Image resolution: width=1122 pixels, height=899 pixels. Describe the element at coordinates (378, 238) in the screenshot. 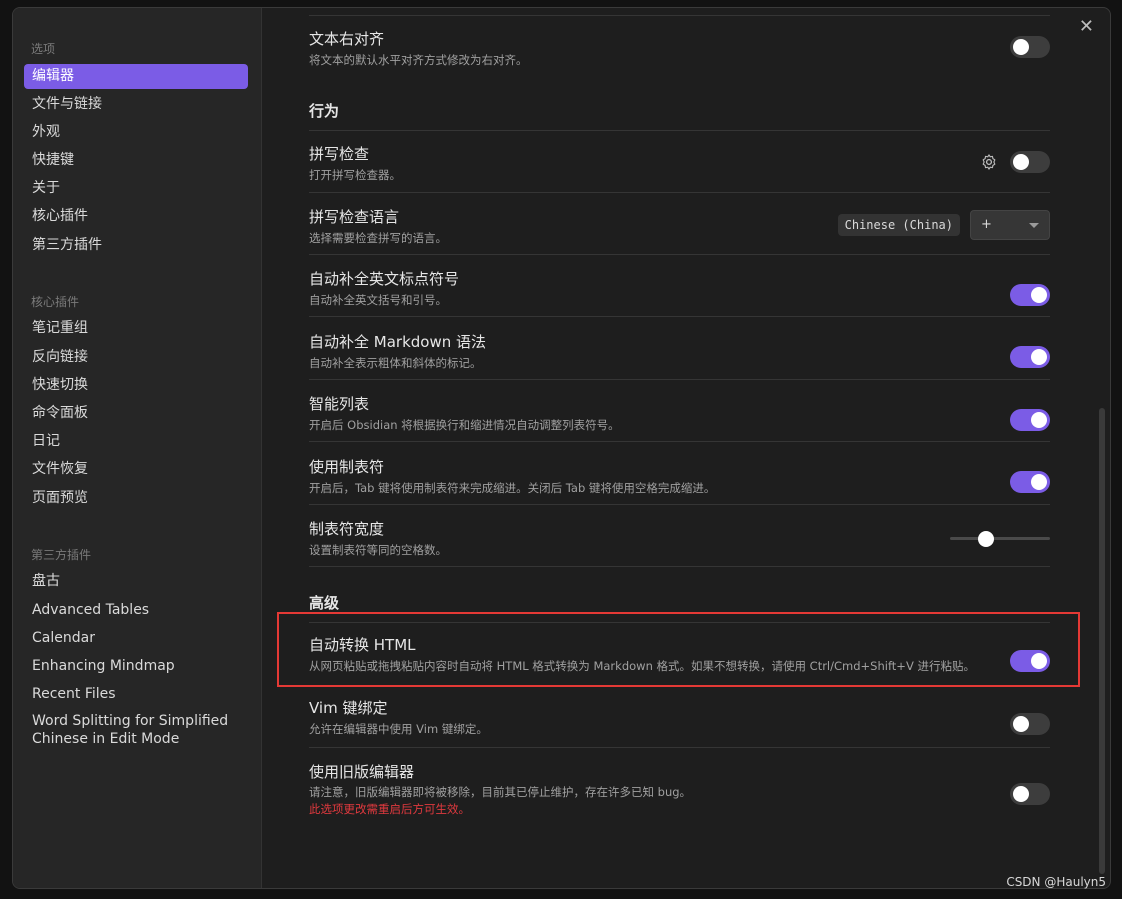

I see `setting-desc: 选择需要检查拼写的语言。` at that location.